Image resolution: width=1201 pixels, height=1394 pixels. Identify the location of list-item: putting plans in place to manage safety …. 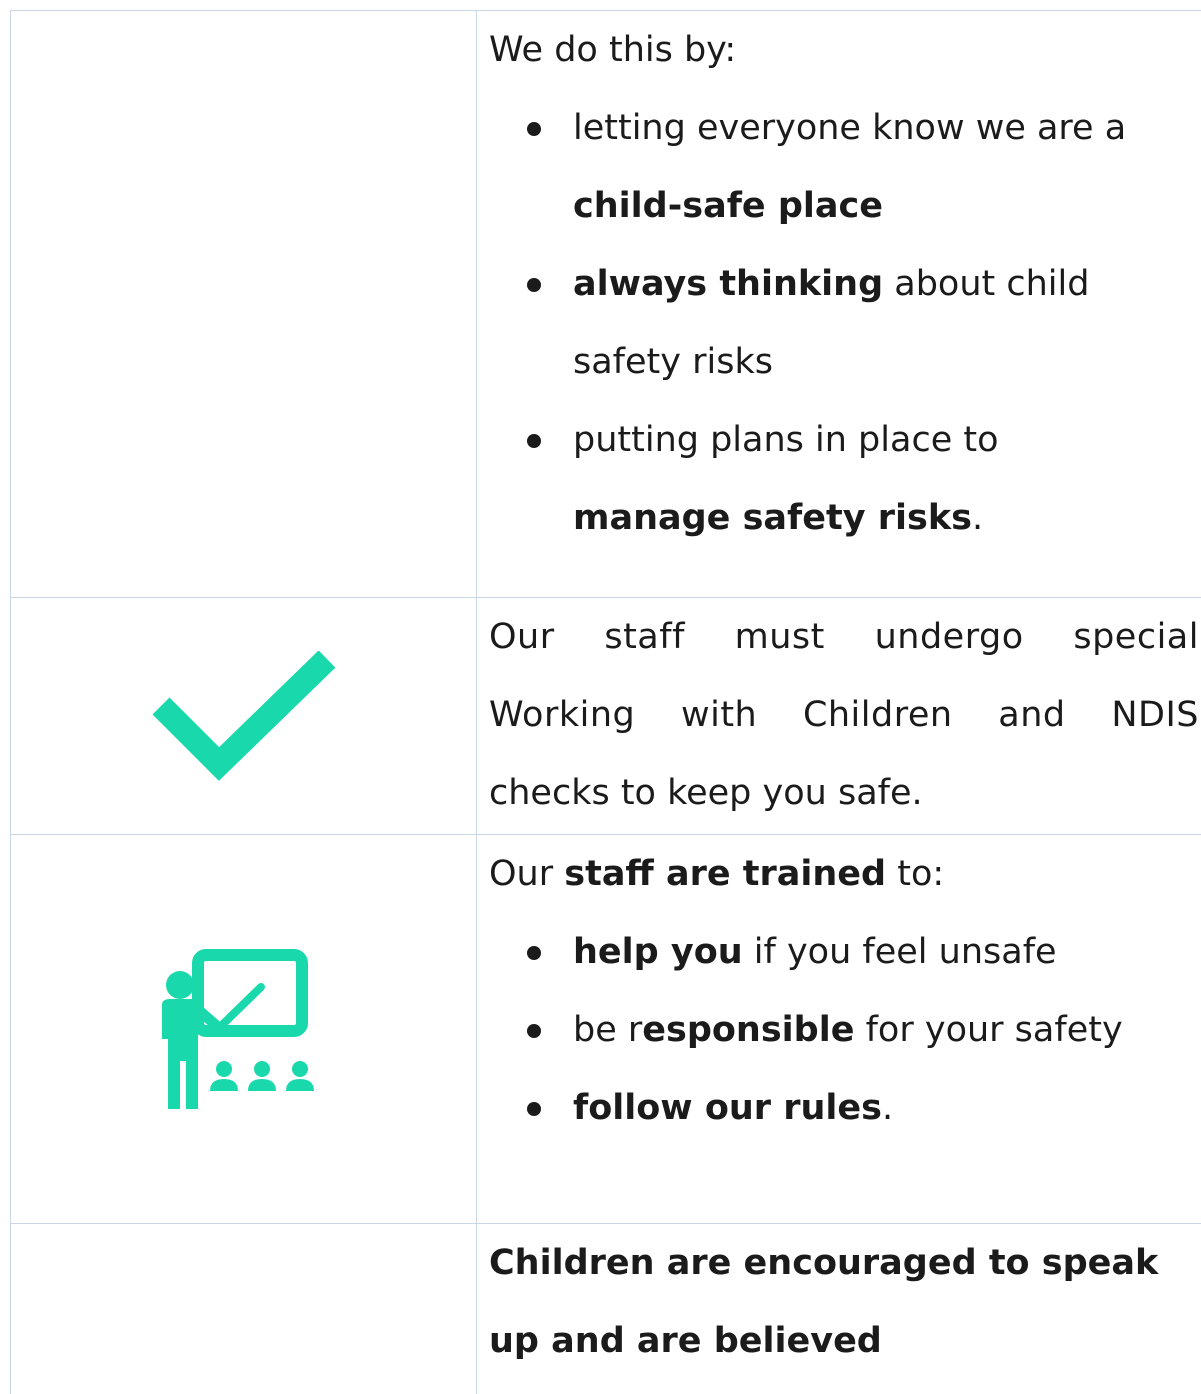
(845, 479).